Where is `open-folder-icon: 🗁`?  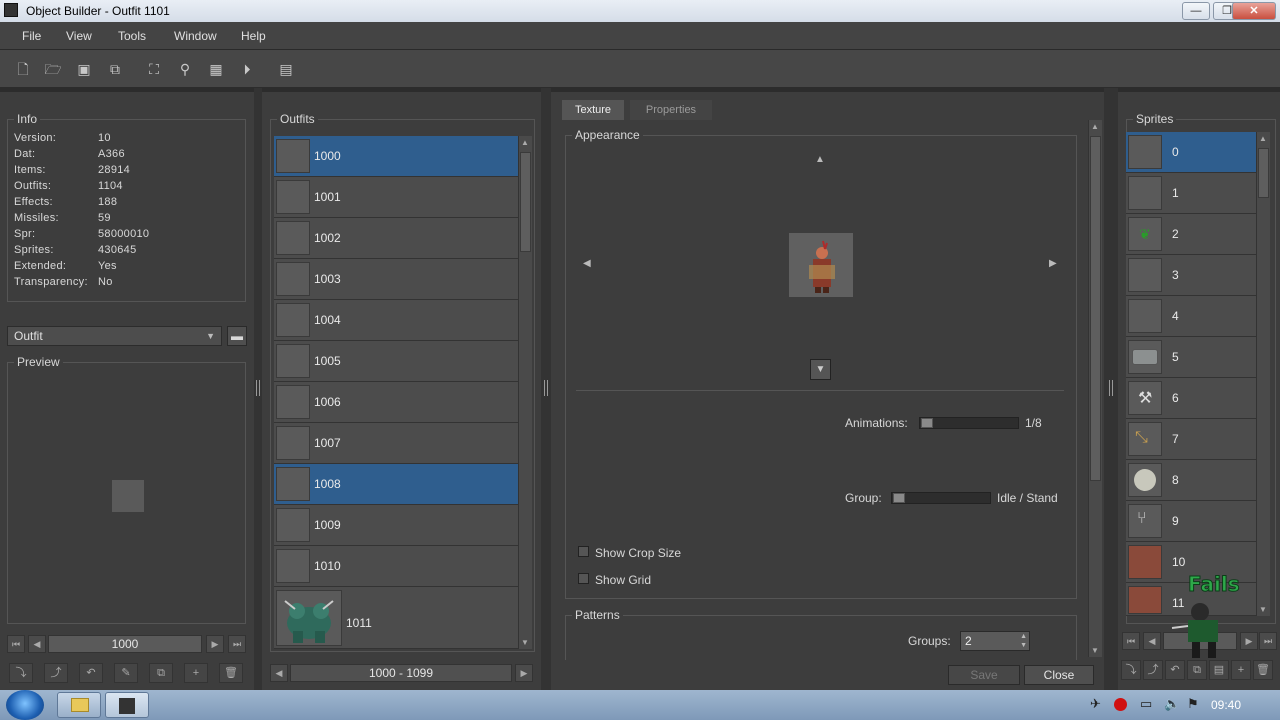 open-folder-icon: 🗁 is located at coordinates (53, 69).